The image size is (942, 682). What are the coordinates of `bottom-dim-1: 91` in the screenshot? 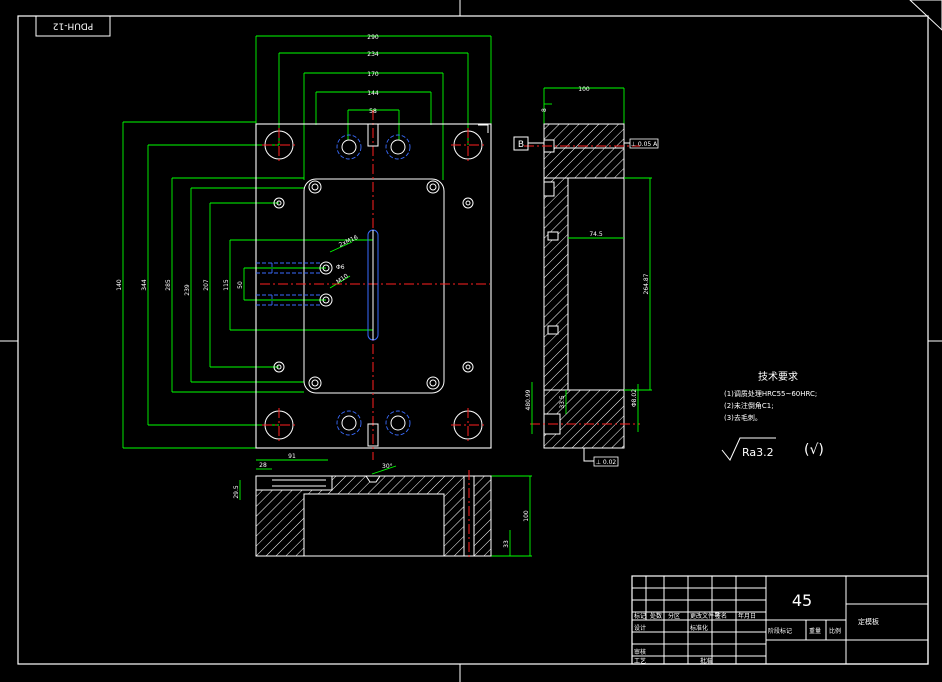 It's located at (292, 456).